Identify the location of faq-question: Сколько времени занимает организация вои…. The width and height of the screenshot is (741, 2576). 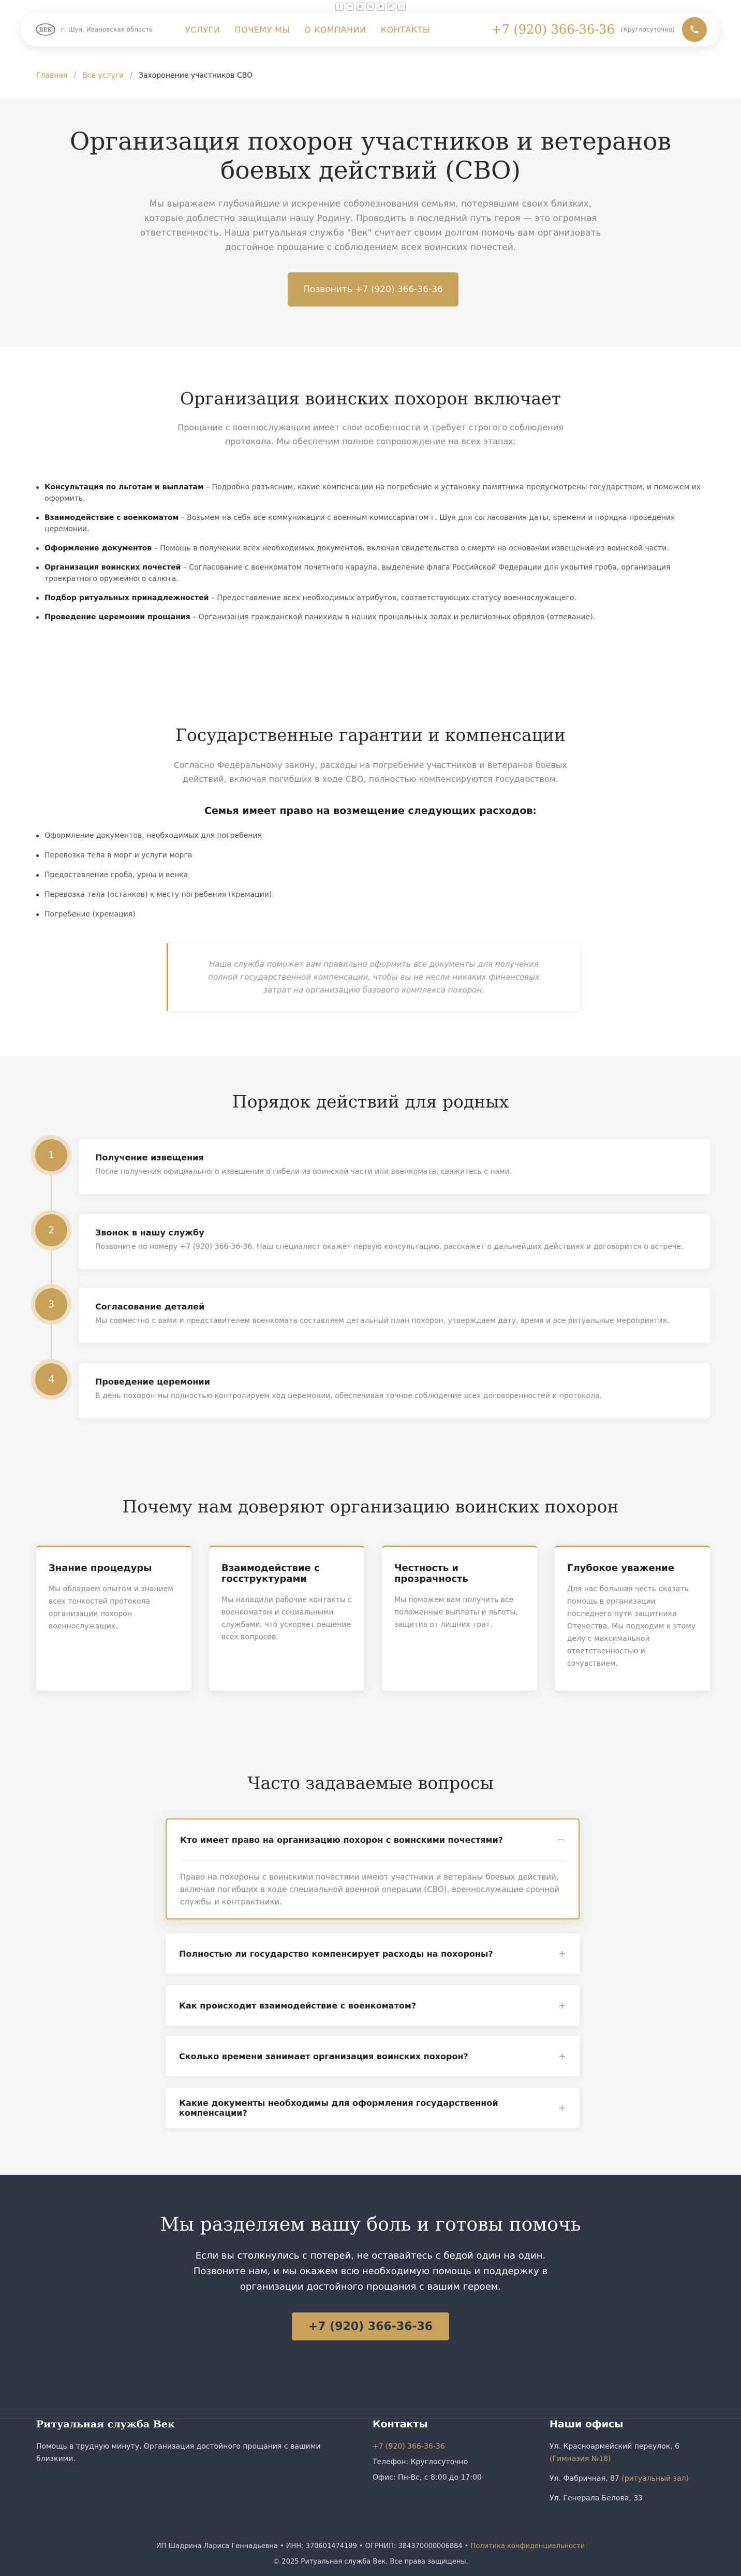
(373, 2056).